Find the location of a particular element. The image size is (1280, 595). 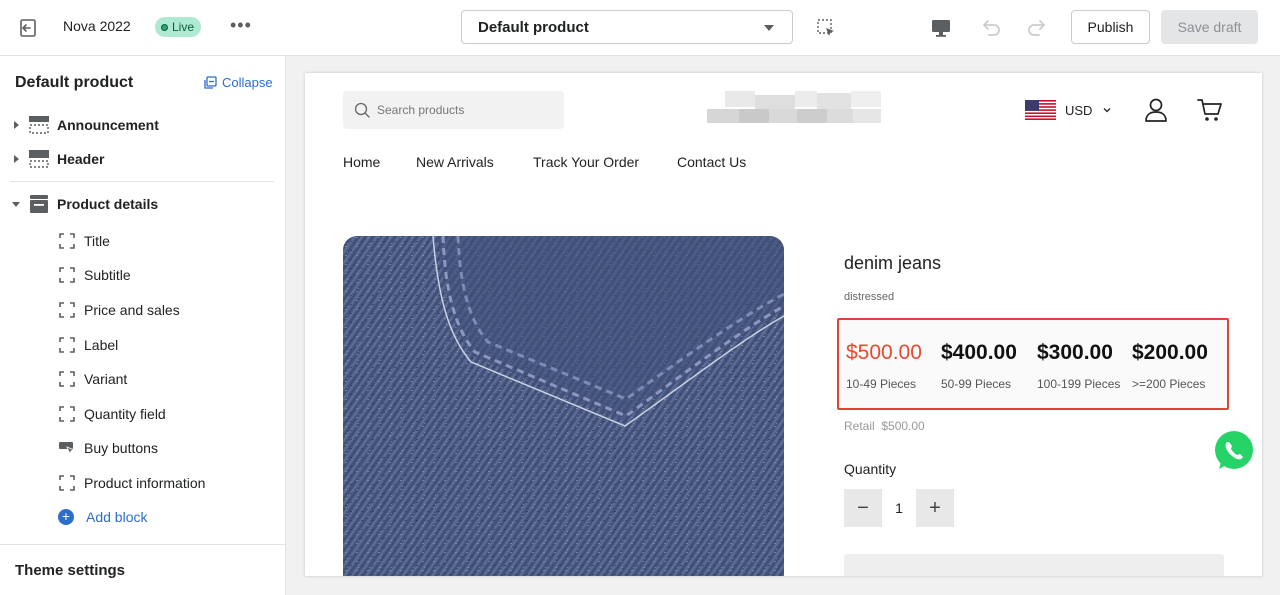

undo-icon is located at coordinates (991, 27).